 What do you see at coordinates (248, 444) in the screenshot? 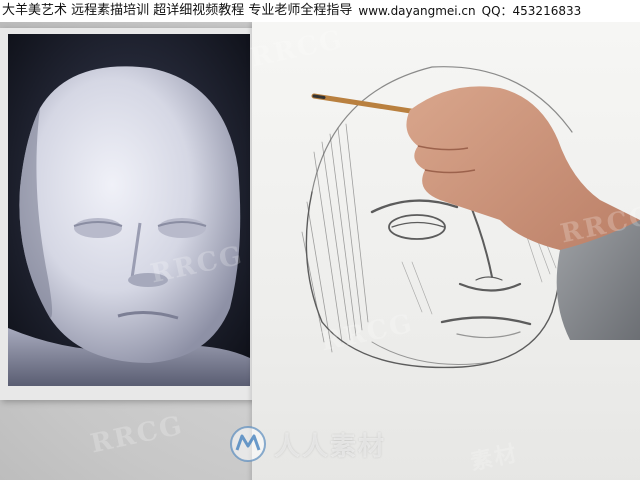
I see `rrcg-logo-icon` at bounding box center [248, 444].